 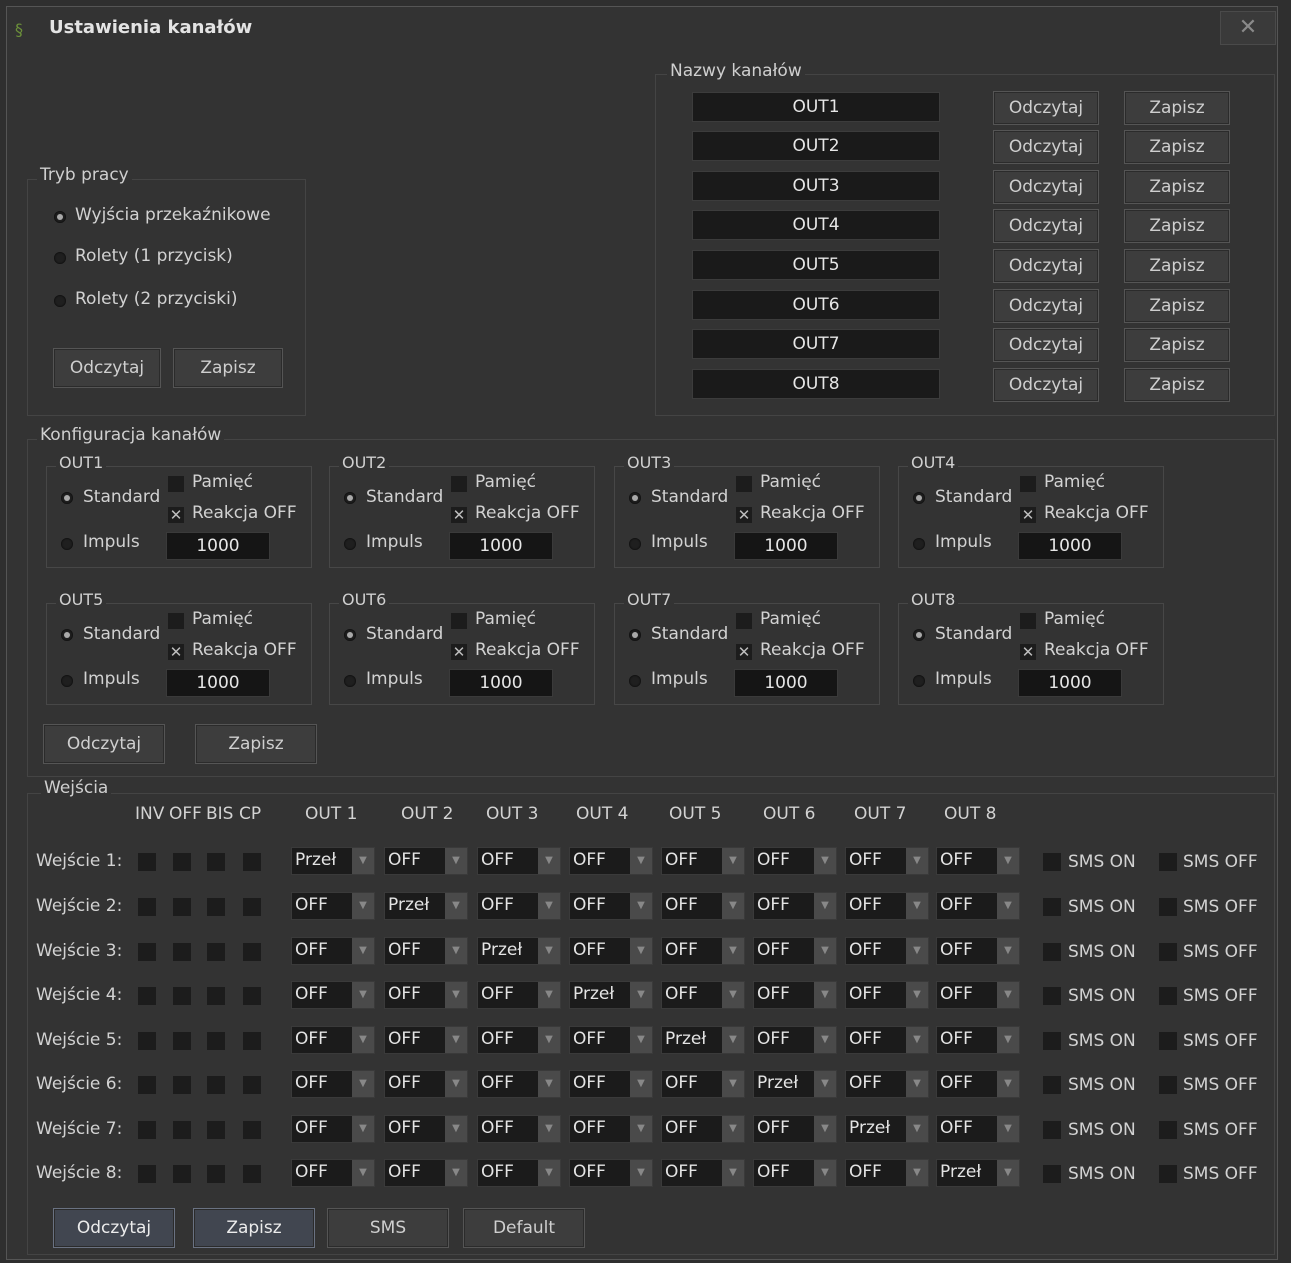 What do you see at coordinates (816, 146) in the screenshot?
I see `channel-name-input: OUT2` at bounding box center [816, 146].